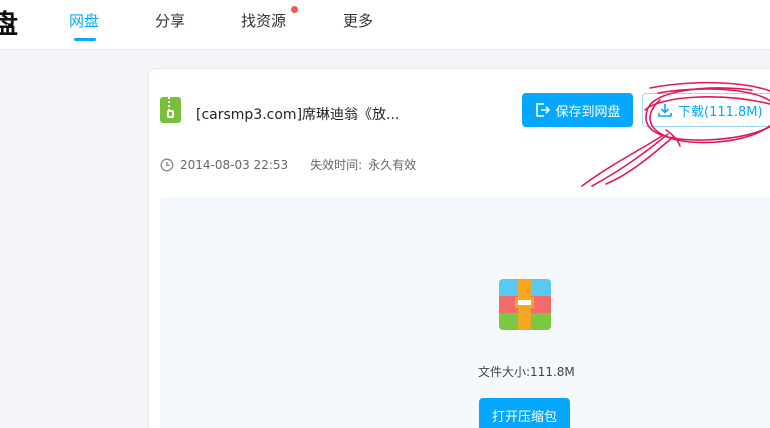 The image size is (770, 428). Describe the element at coordinates (526, 372) in the screenshot. I see `file-size-label: 文件大小:111.8M` at that location.